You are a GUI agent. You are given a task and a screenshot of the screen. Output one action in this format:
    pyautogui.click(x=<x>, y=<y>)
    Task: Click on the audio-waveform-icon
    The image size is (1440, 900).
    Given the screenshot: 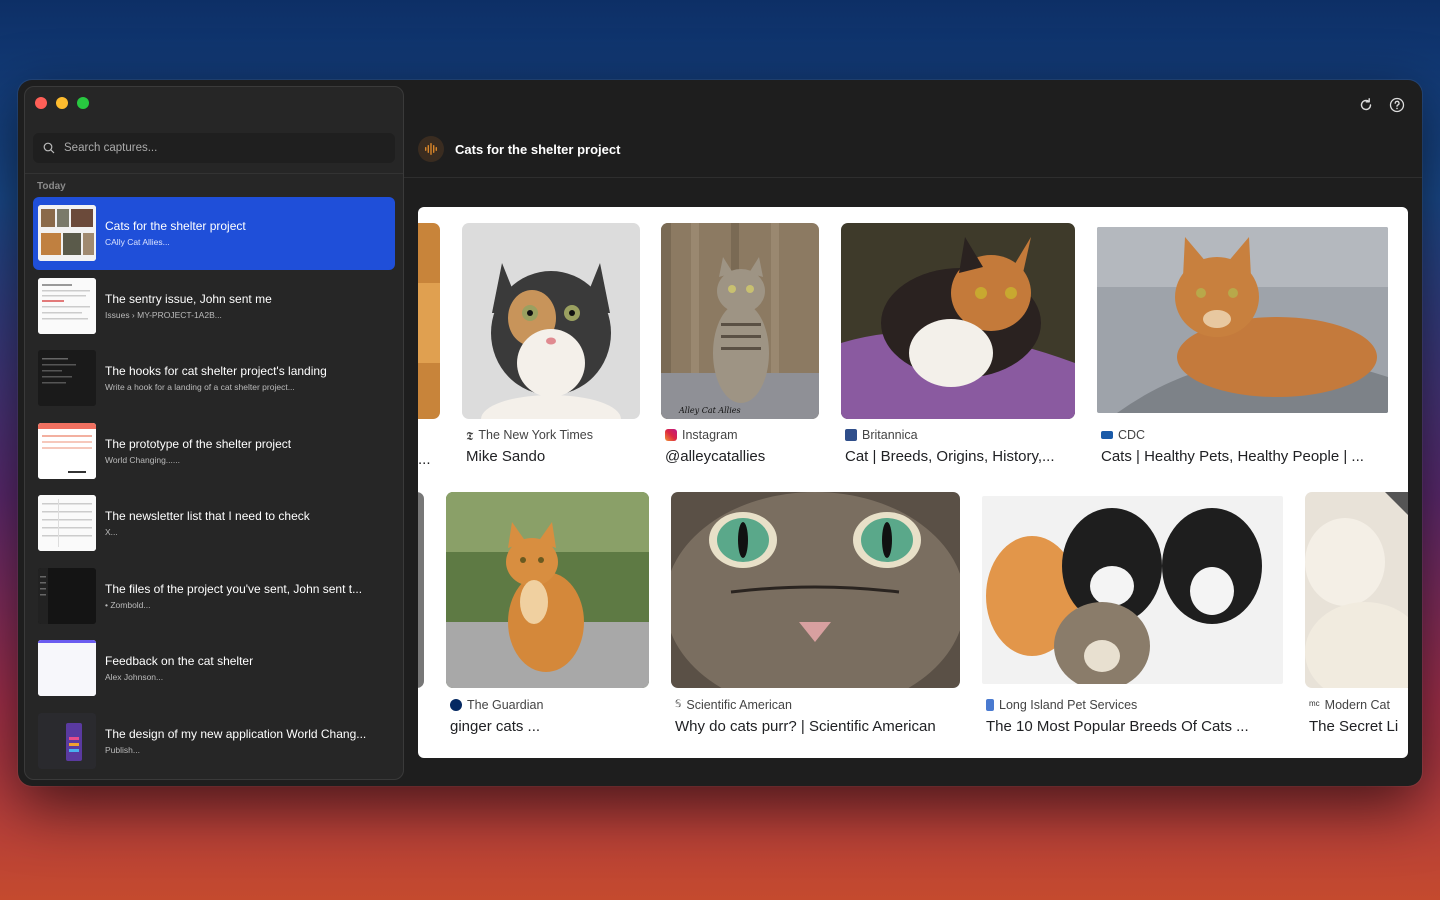 What is the action you would take?
    pyautogui.click(x=431, y=149)
    